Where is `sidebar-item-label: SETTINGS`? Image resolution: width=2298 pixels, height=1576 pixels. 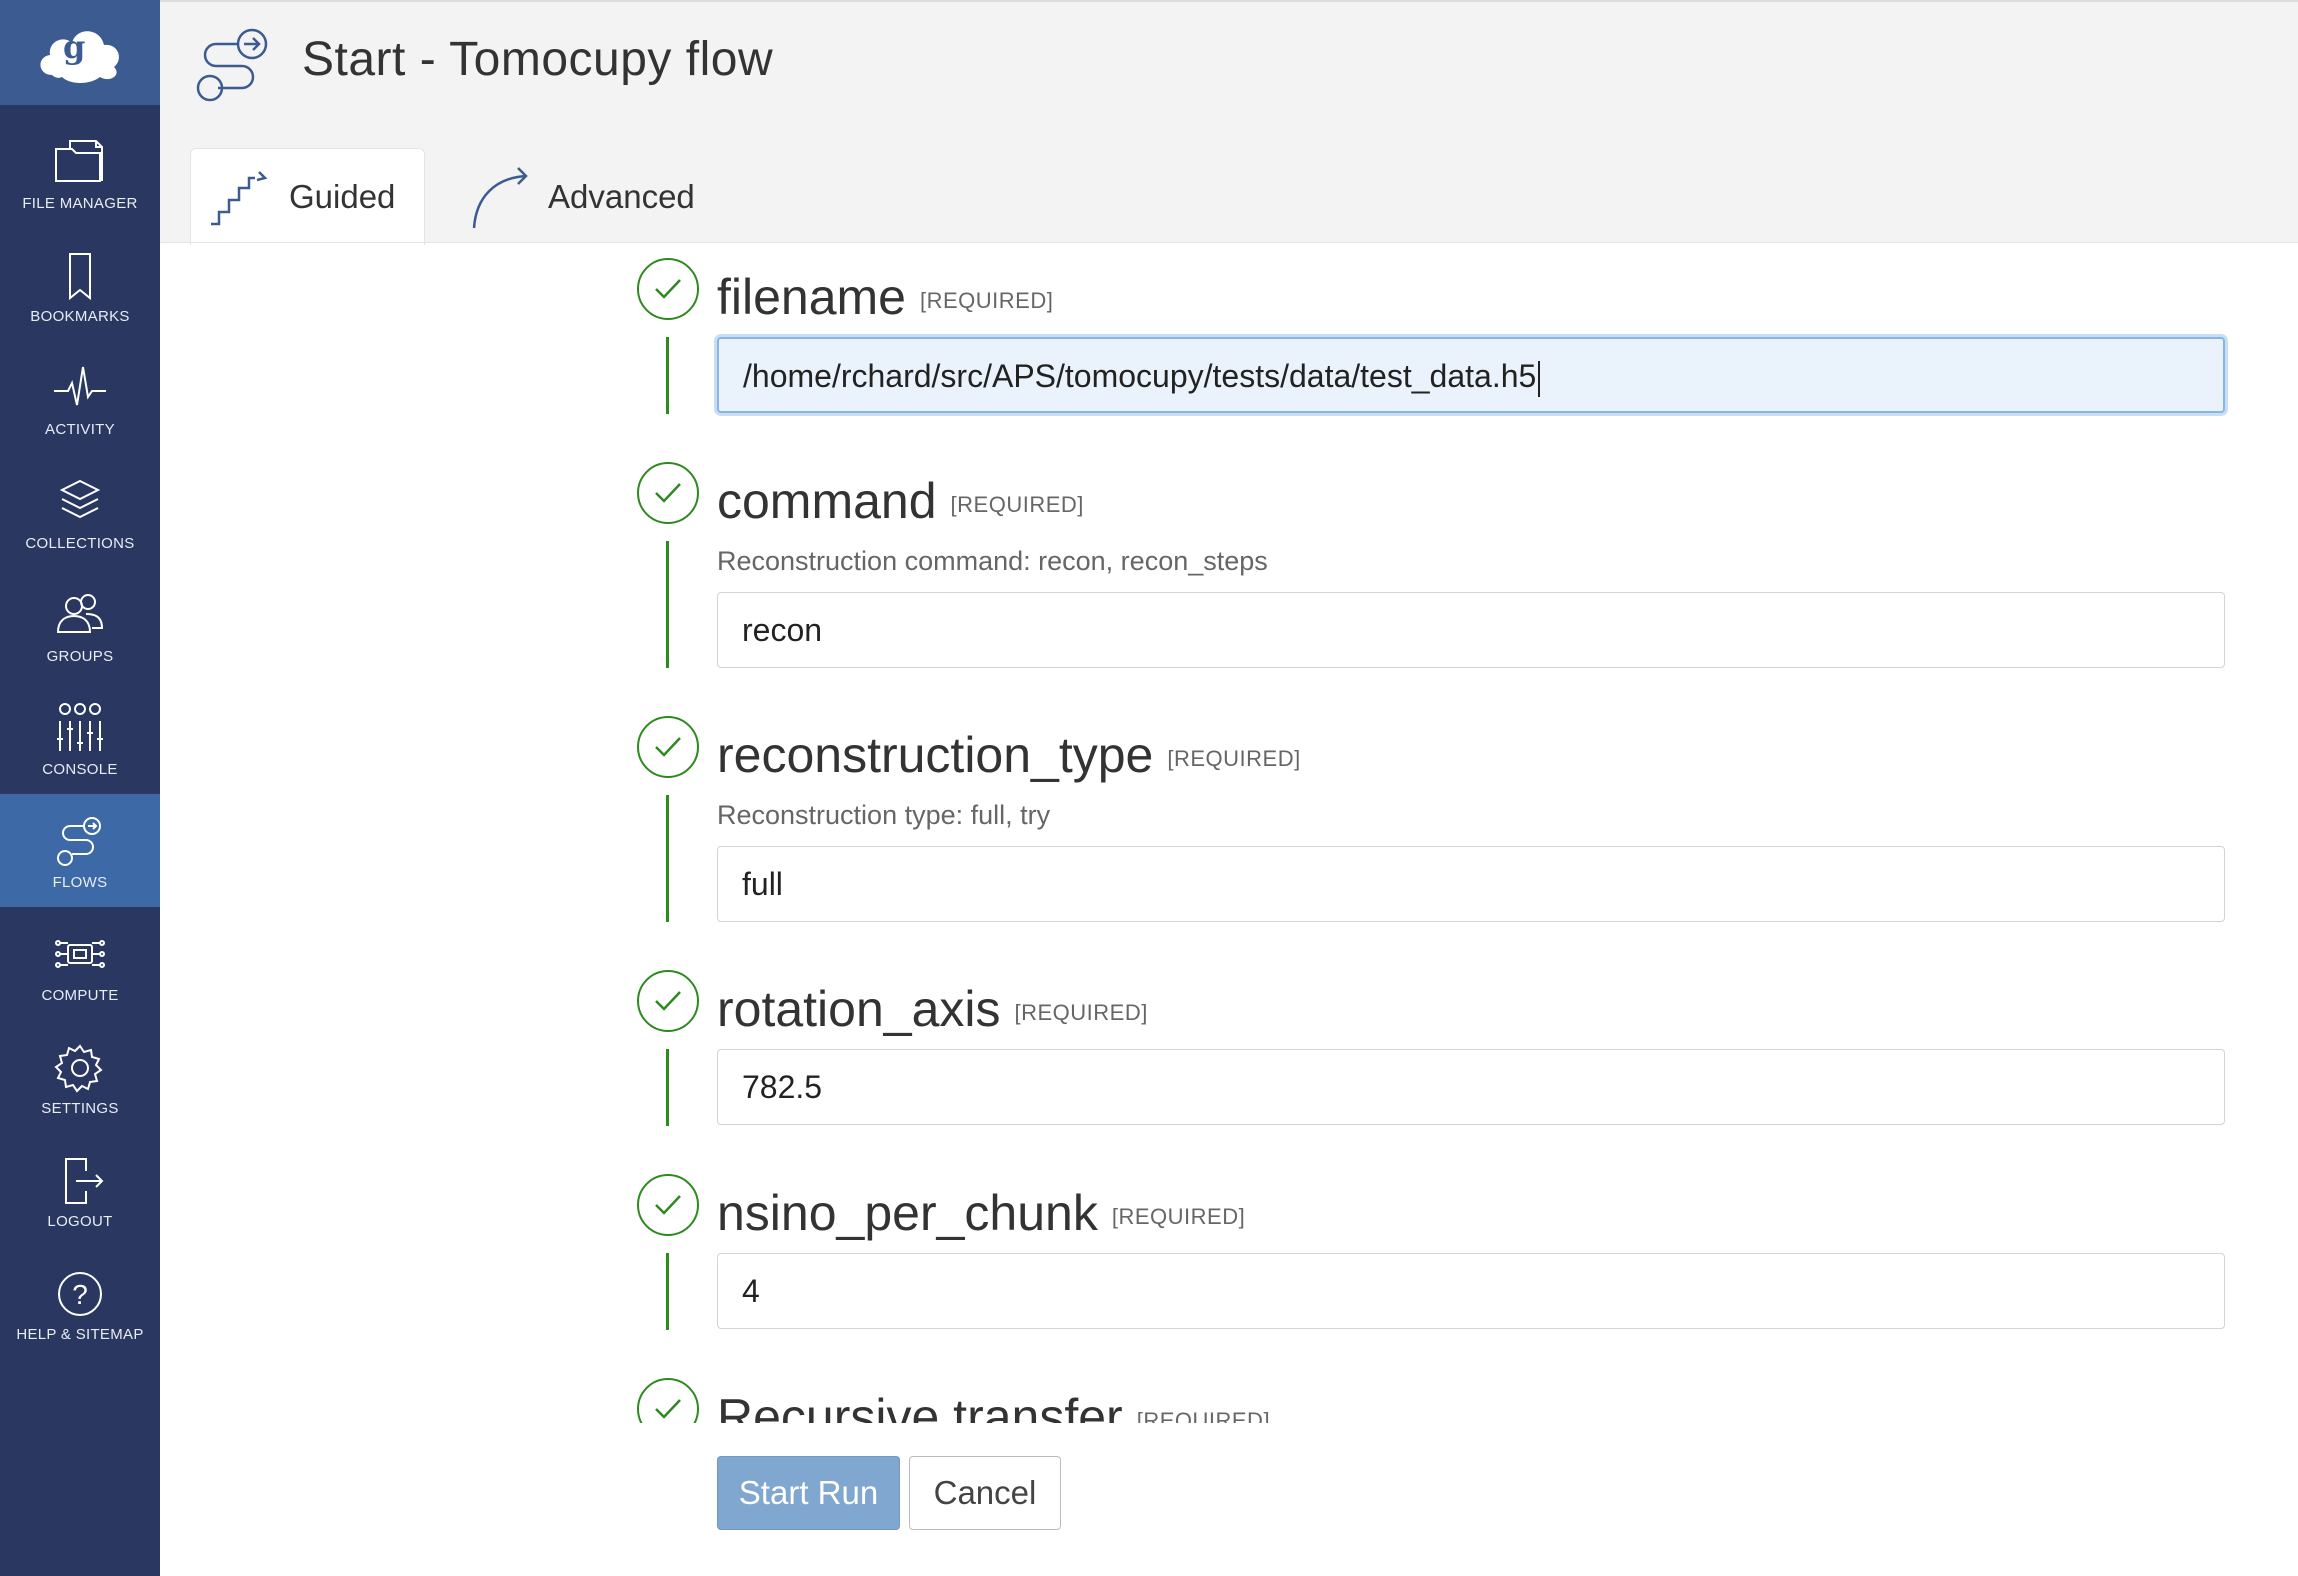 sidebar-item-label: SETTINGS is located at coordinates (80, 1108).